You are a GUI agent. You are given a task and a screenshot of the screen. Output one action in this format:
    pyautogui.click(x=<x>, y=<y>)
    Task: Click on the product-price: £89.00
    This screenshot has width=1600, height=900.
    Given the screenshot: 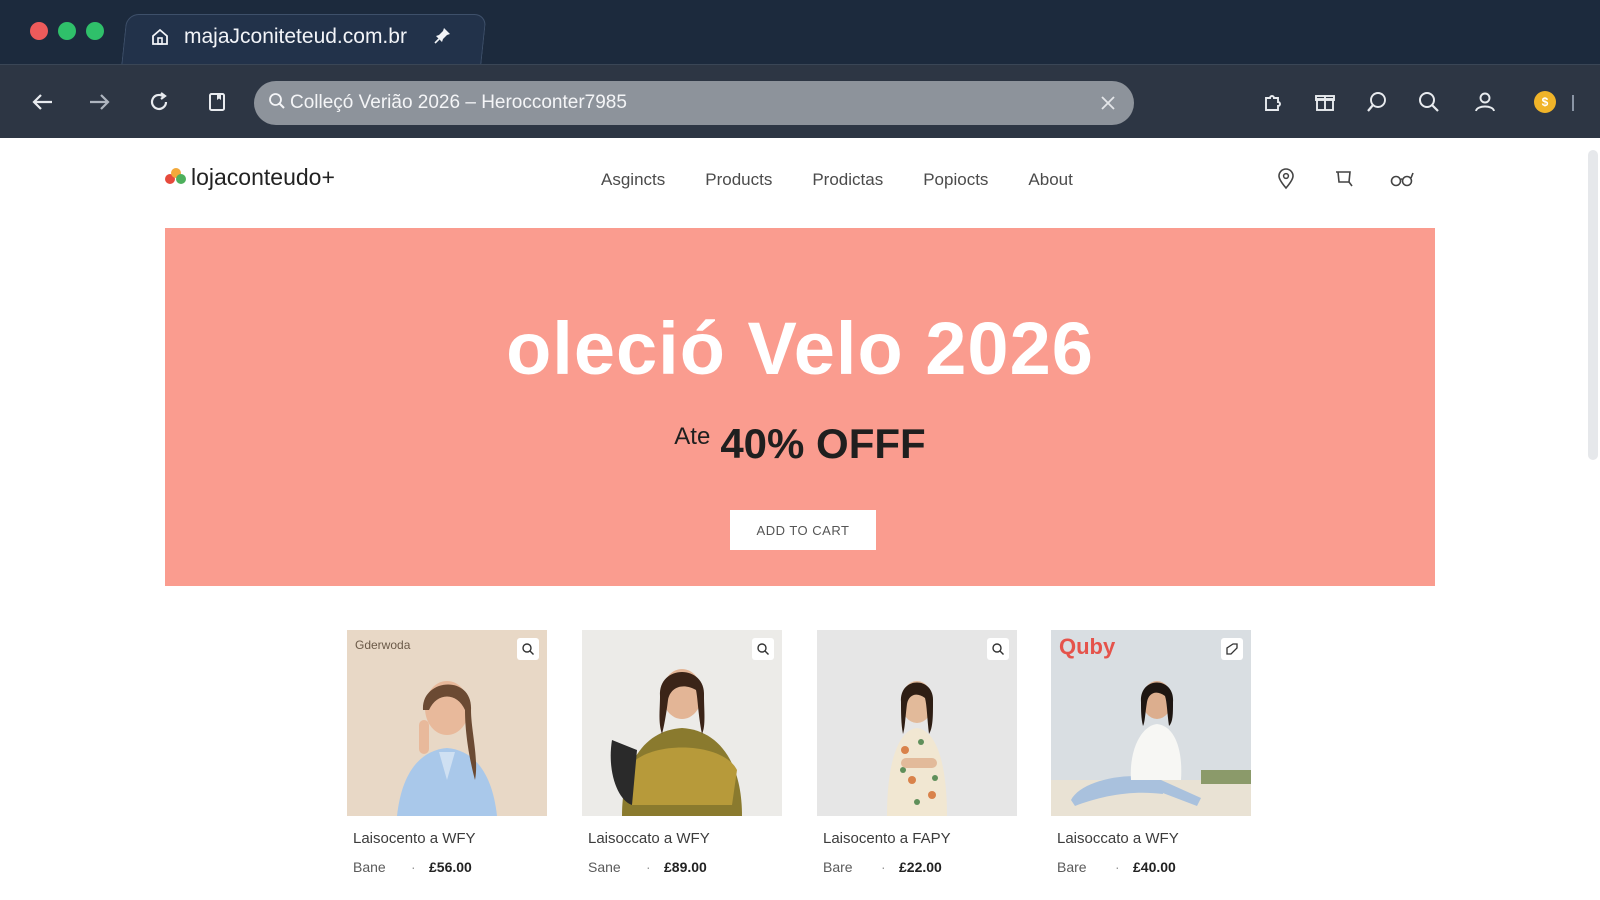 What is the action you would take?
    pyautogui.click(x=685, y=867)
    